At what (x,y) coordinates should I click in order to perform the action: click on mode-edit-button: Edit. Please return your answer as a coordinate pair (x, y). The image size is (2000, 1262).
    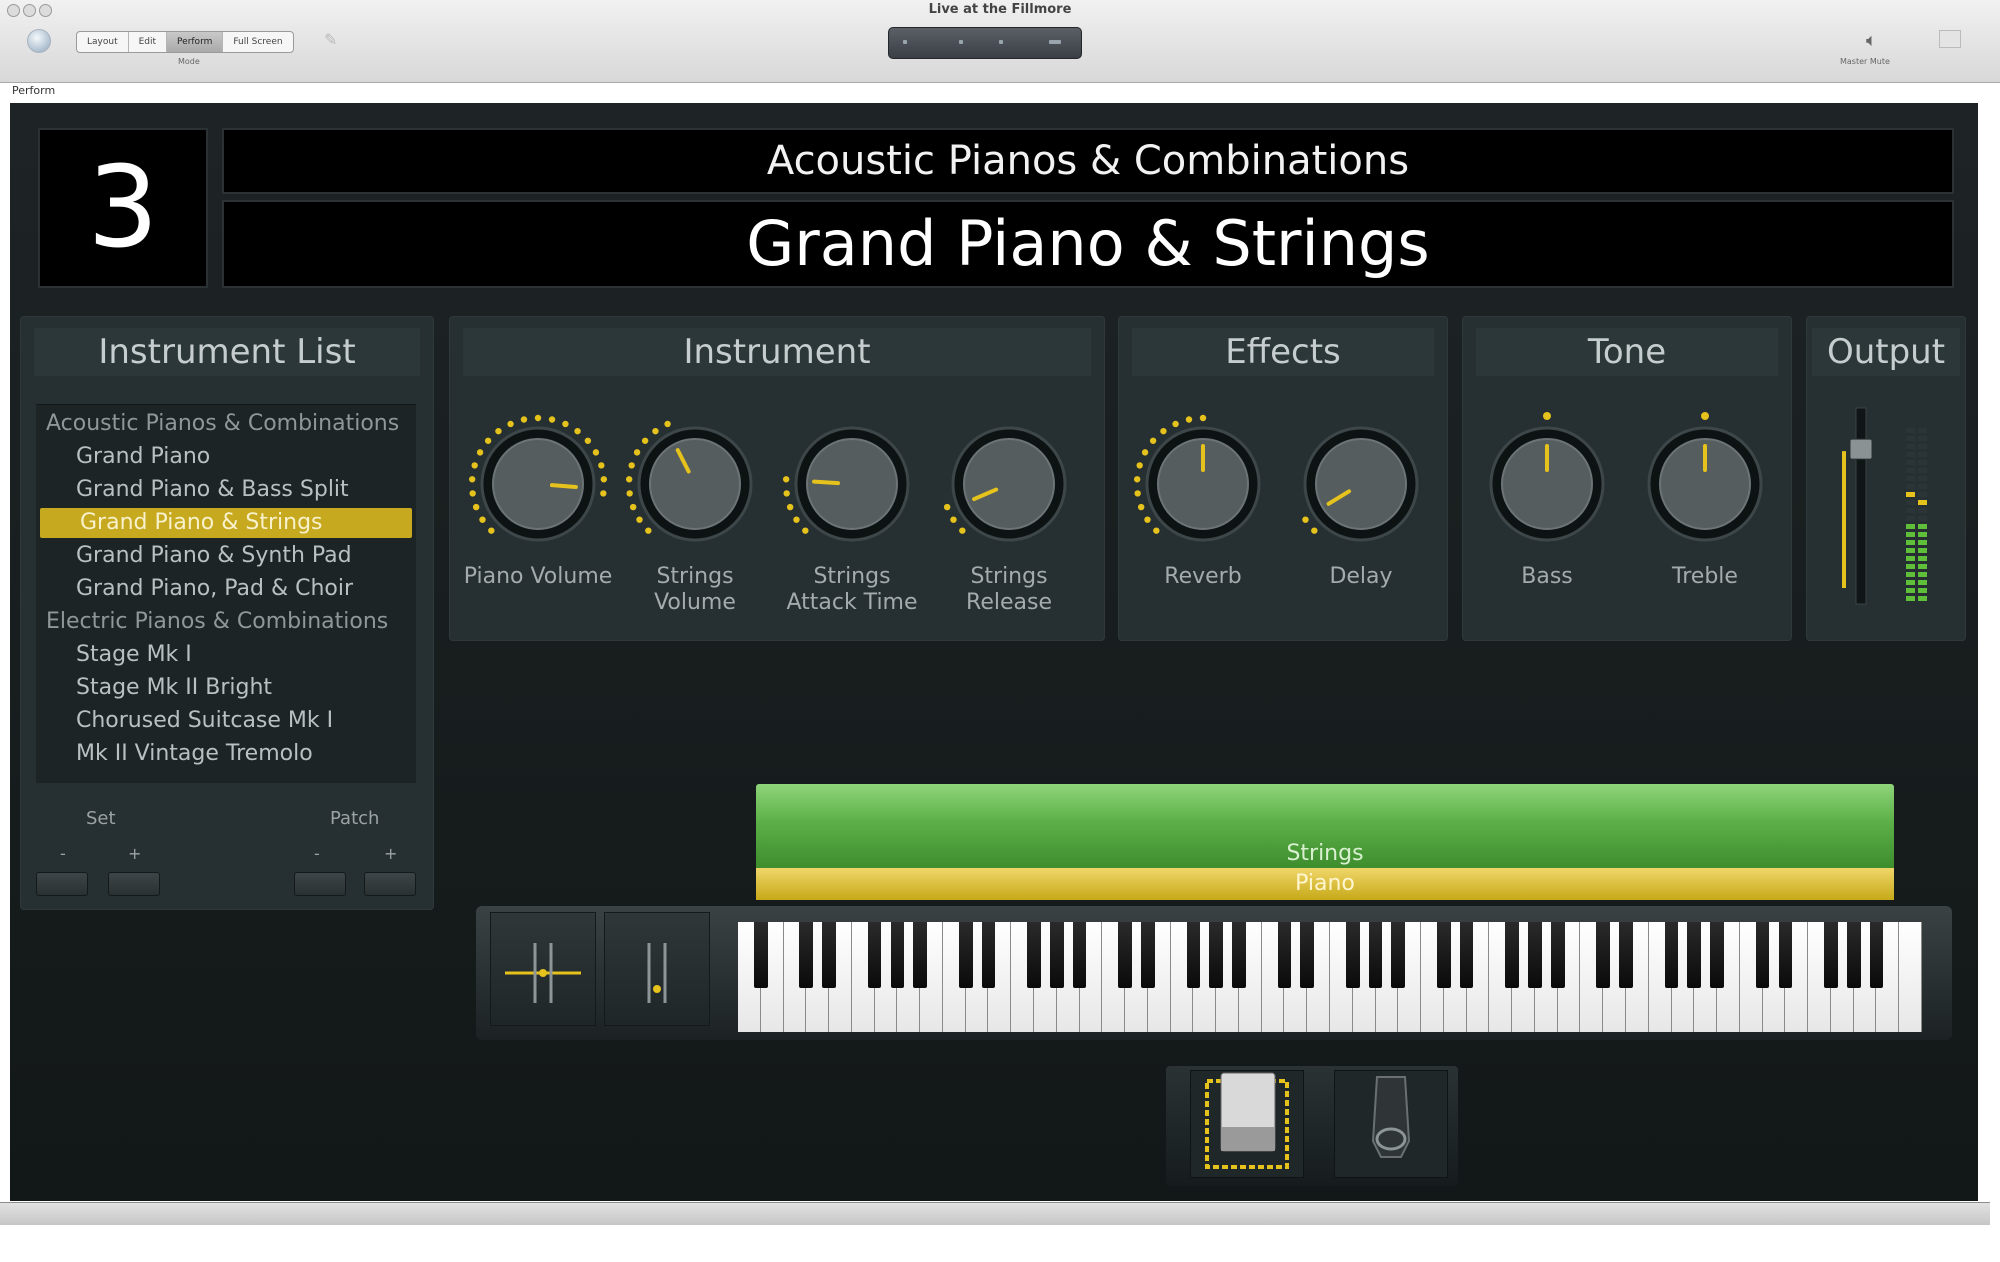
    Looking at the image, I should click on (148, 42).